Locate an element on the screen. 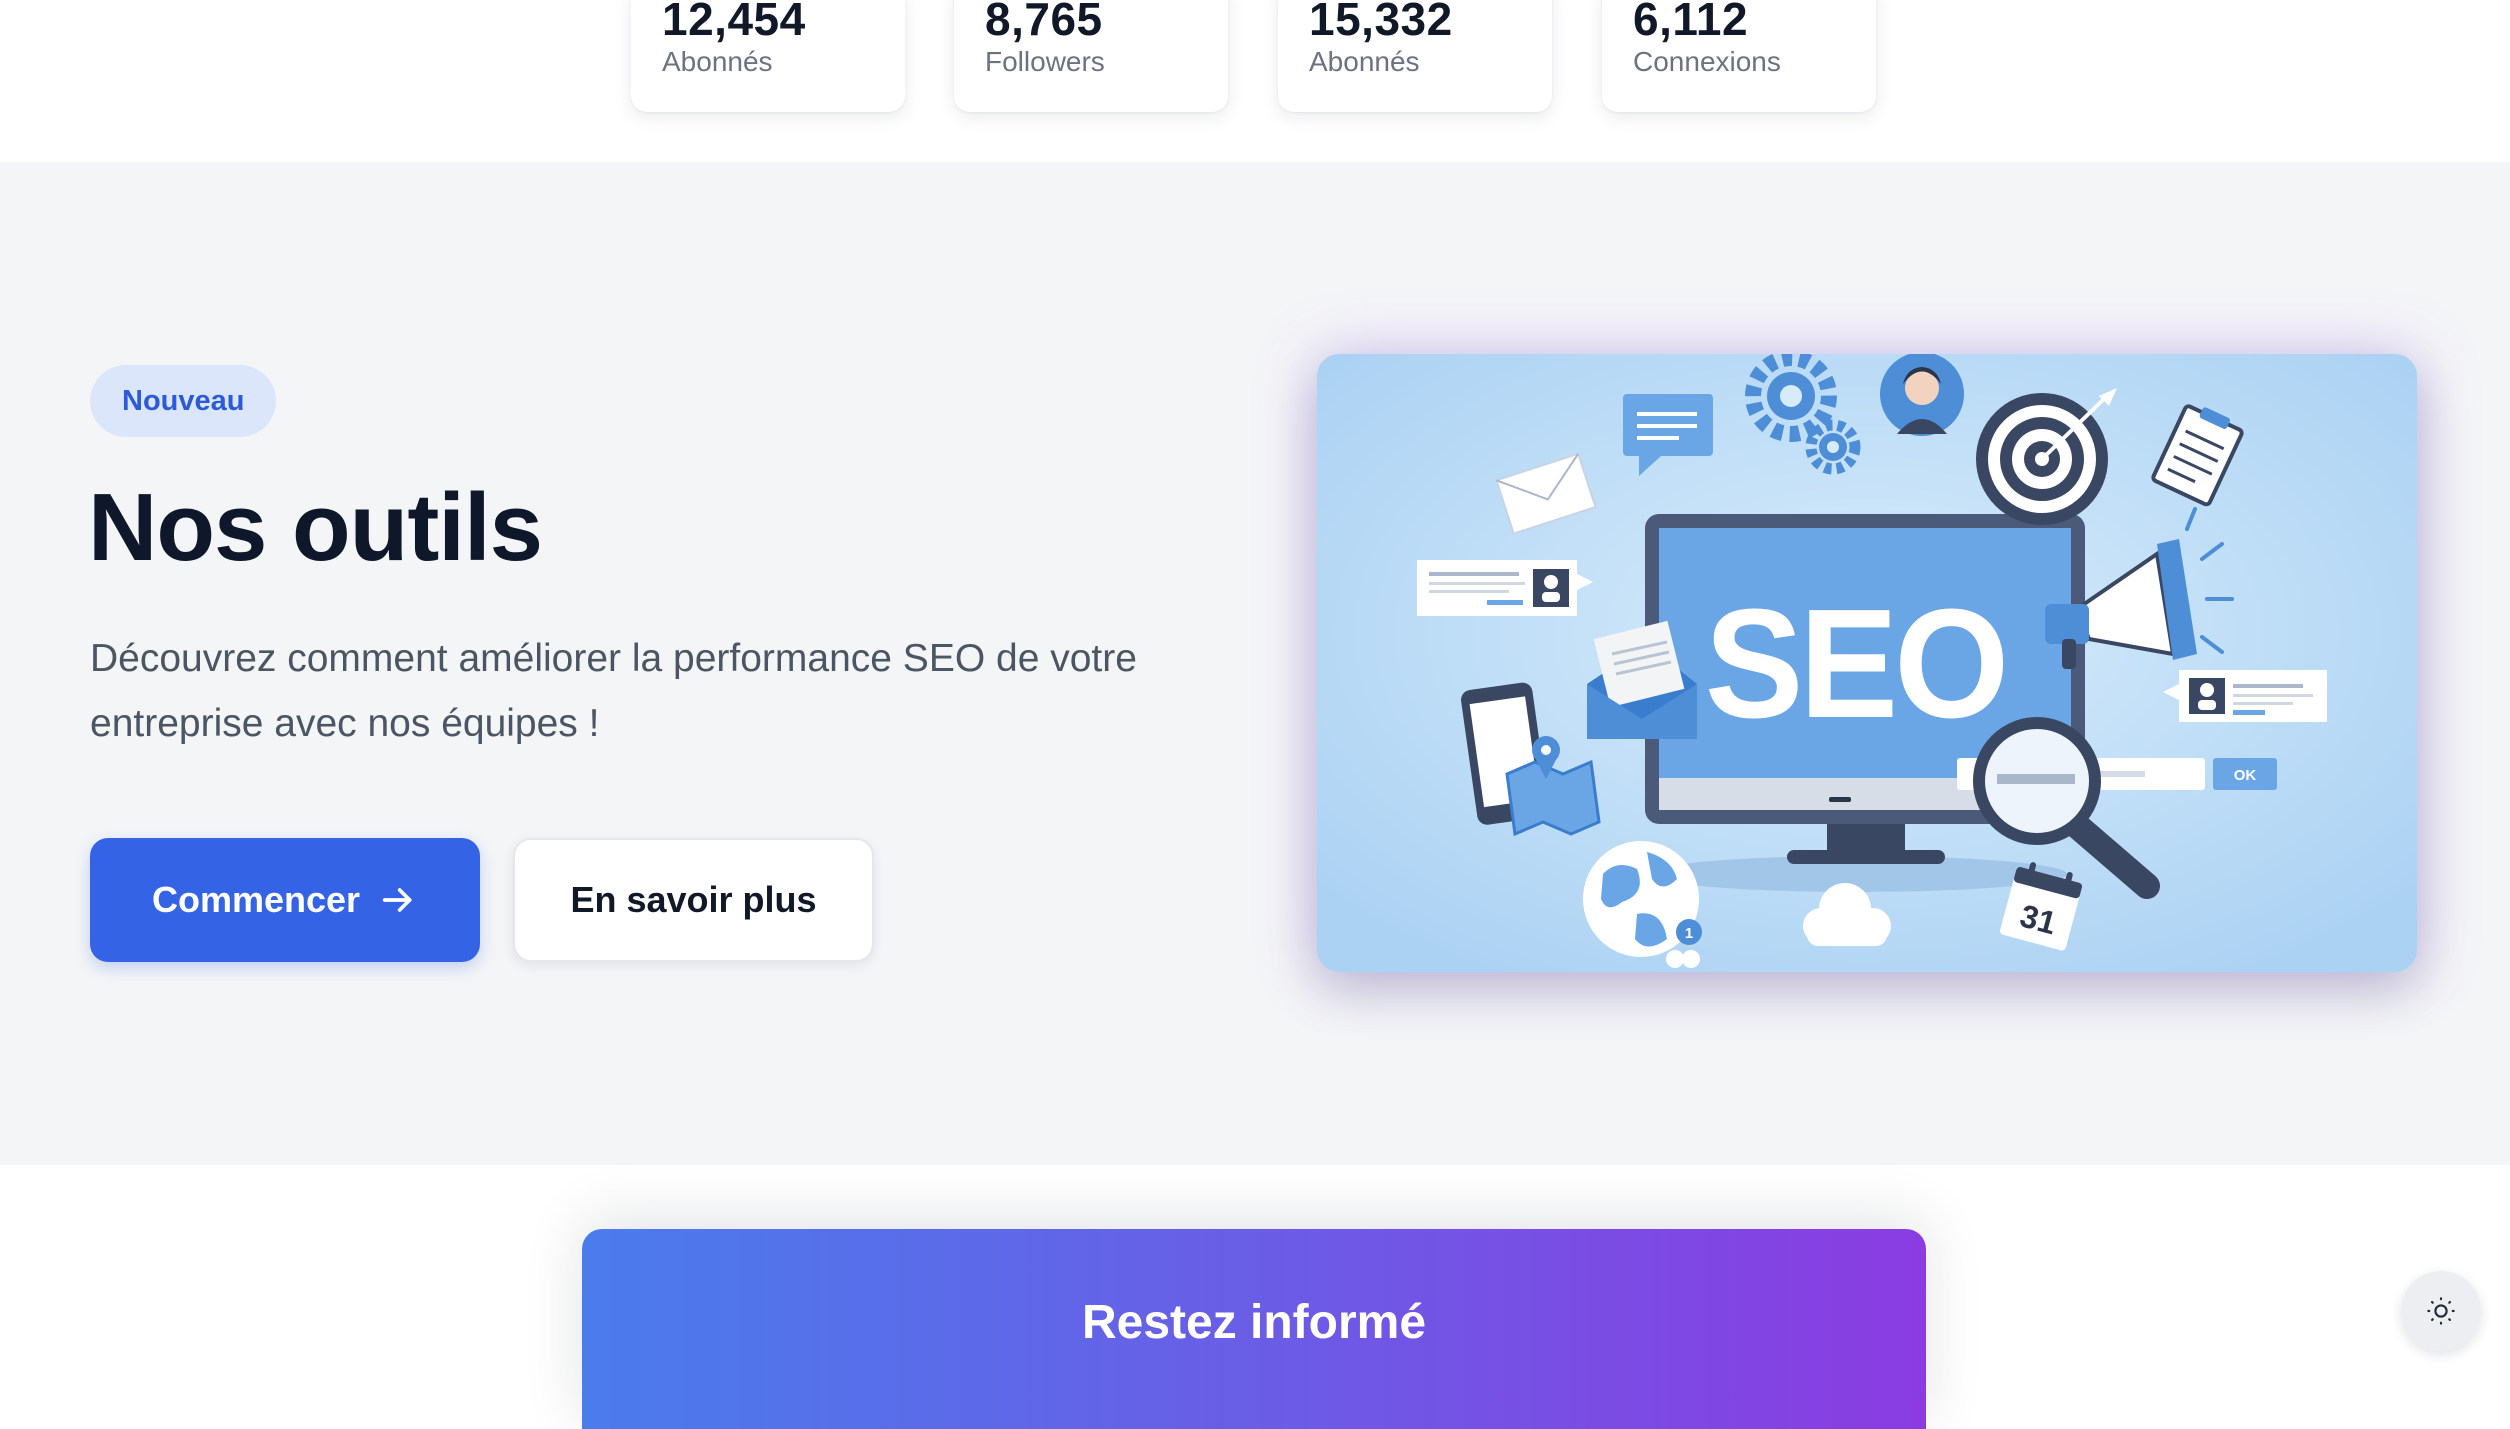 Image resolution: width=2510 pixels, height=1429 pixels. profile-card-left is located at coordinates (1505, 588).